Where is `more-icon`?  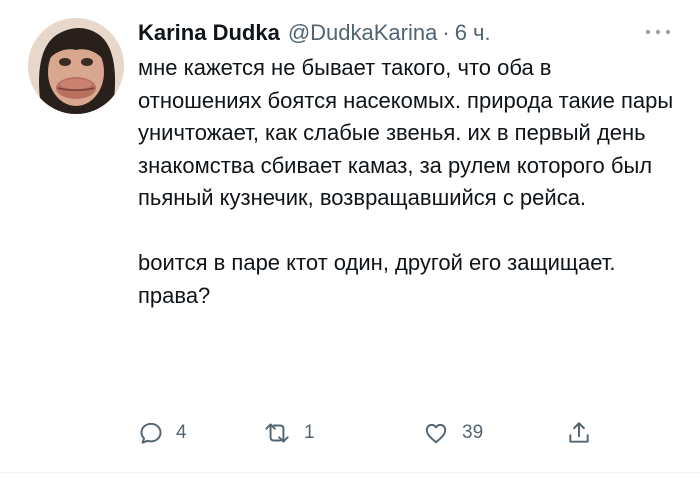 more-icon is located at coordinates (658, 32).